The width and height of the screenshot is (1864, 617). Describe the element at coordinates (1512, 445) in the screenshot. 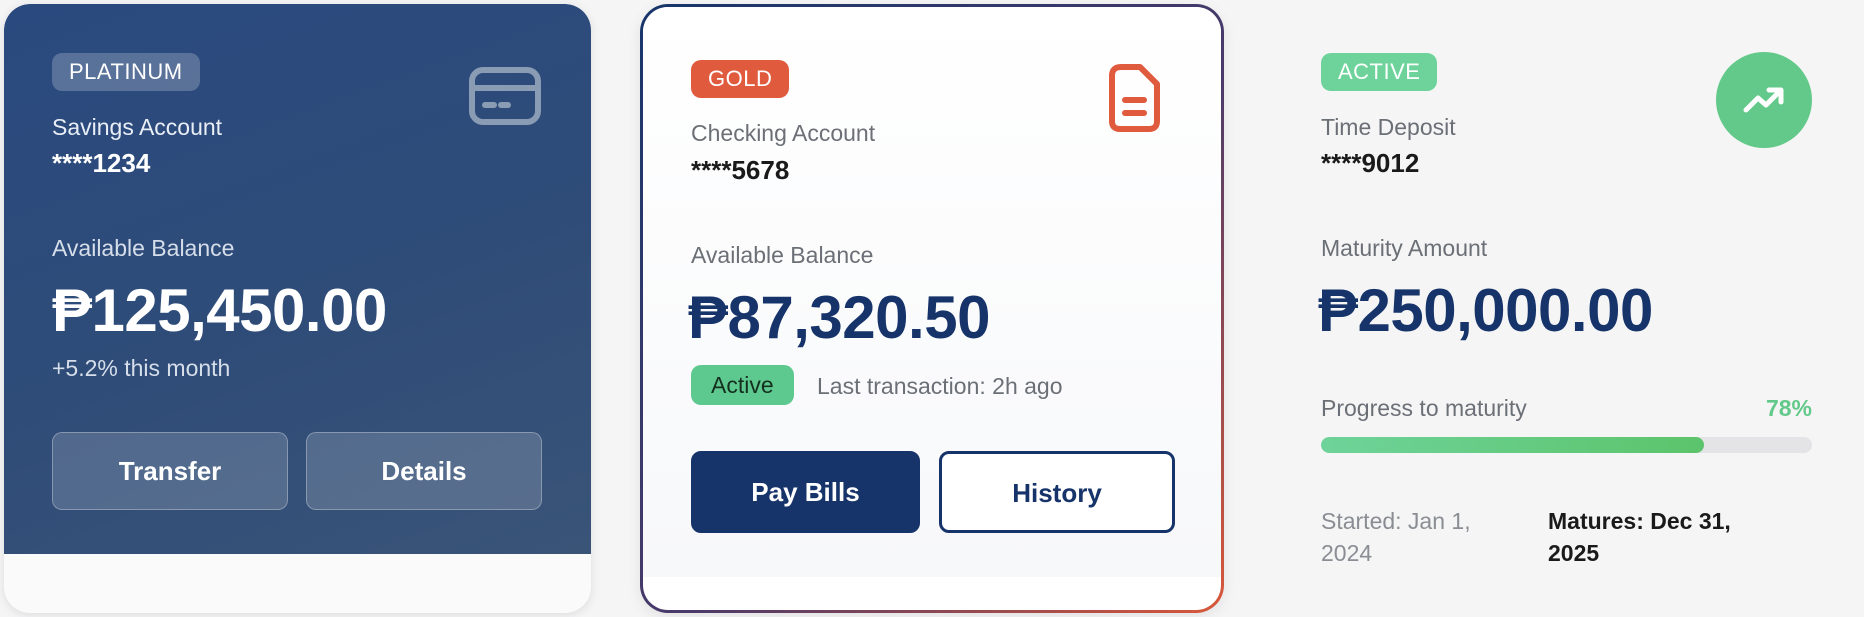

I see `progress-fill` at that location.